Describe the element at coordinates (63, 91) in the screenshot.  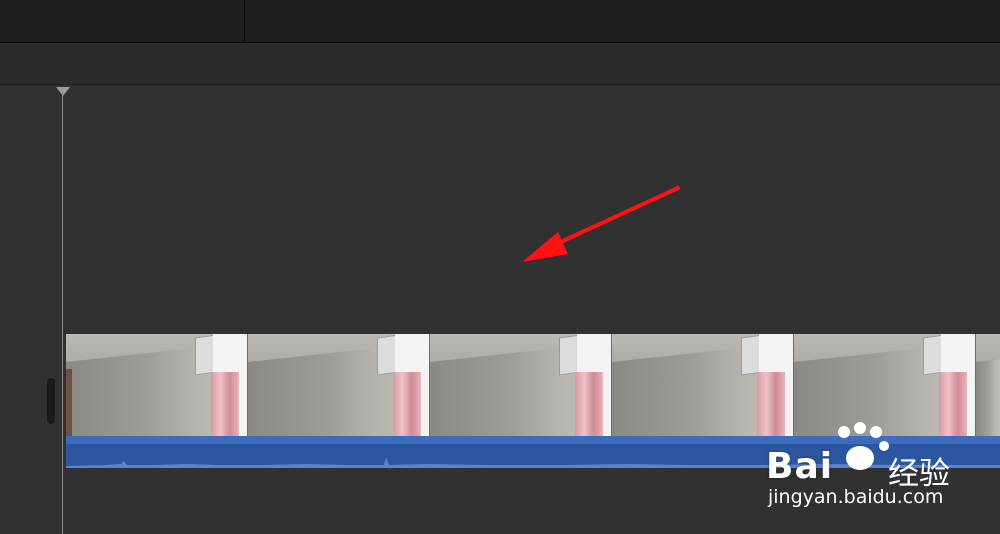
I see `playhead-handle` at that location.